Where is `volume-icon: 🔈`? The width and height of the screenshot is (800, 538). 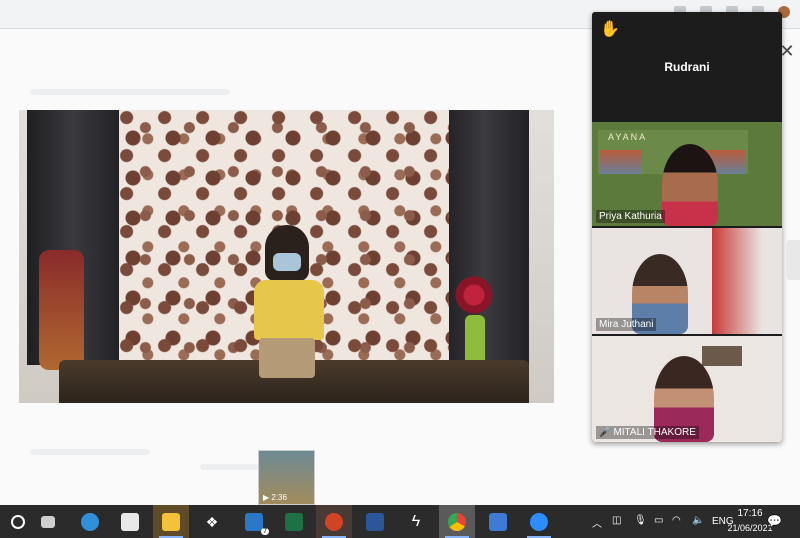 volume-icon: 🔈 is located at coordinates (698, 520).